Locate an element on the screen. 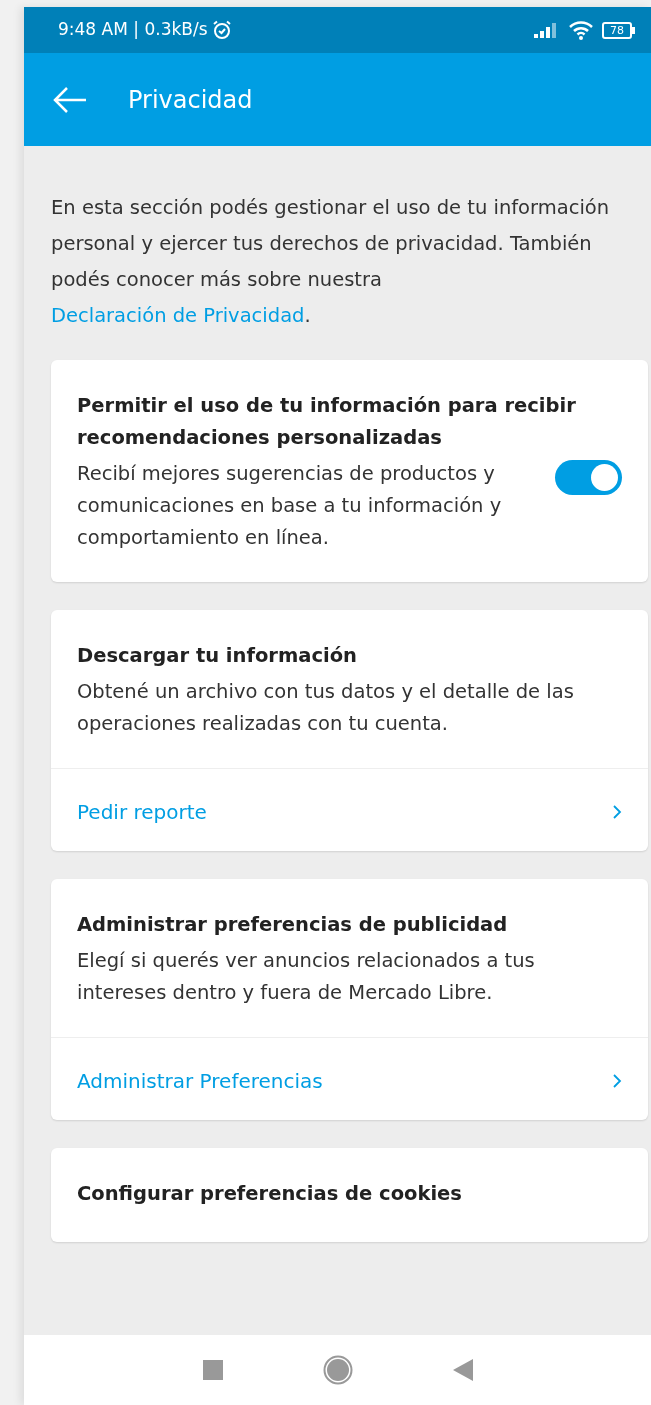 Image resolution: width=651 pixels, height=1405 pixels. toggle-switch is located at coordinates (588, 477).